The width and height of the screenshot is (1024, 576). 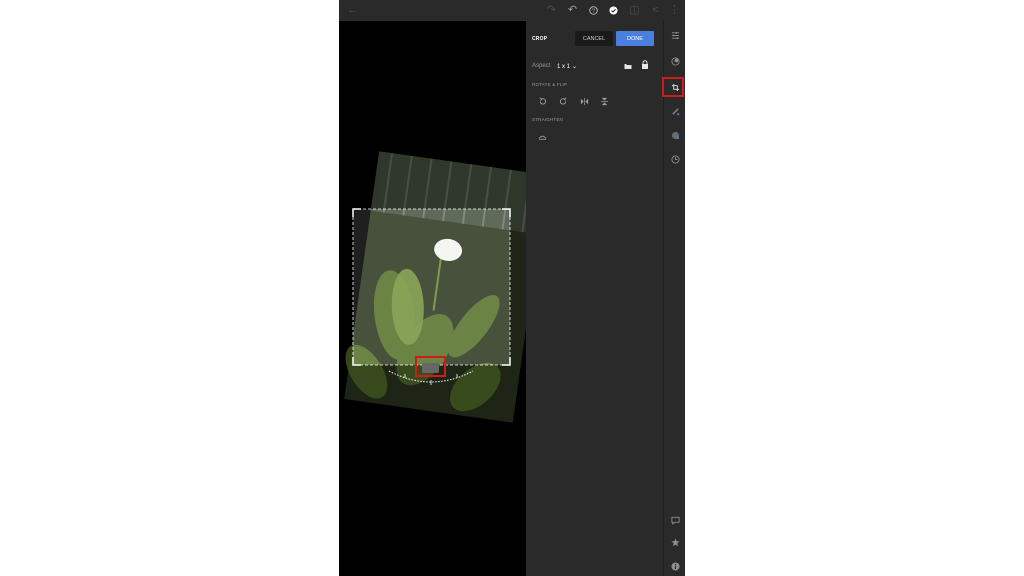 I want to click on cancel-button: CANCEL, so click(x=594, y=38).